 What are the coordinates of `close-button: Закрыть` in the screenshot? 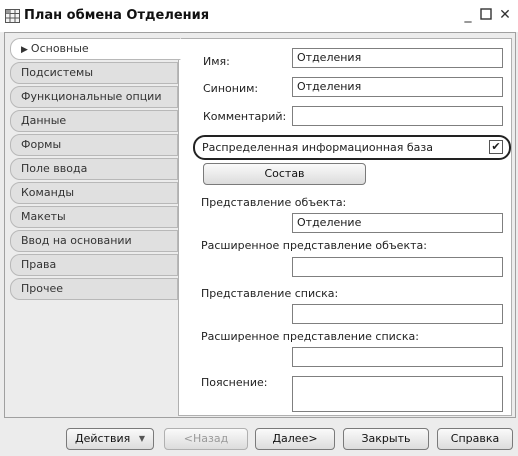 It's located at (386, 439).